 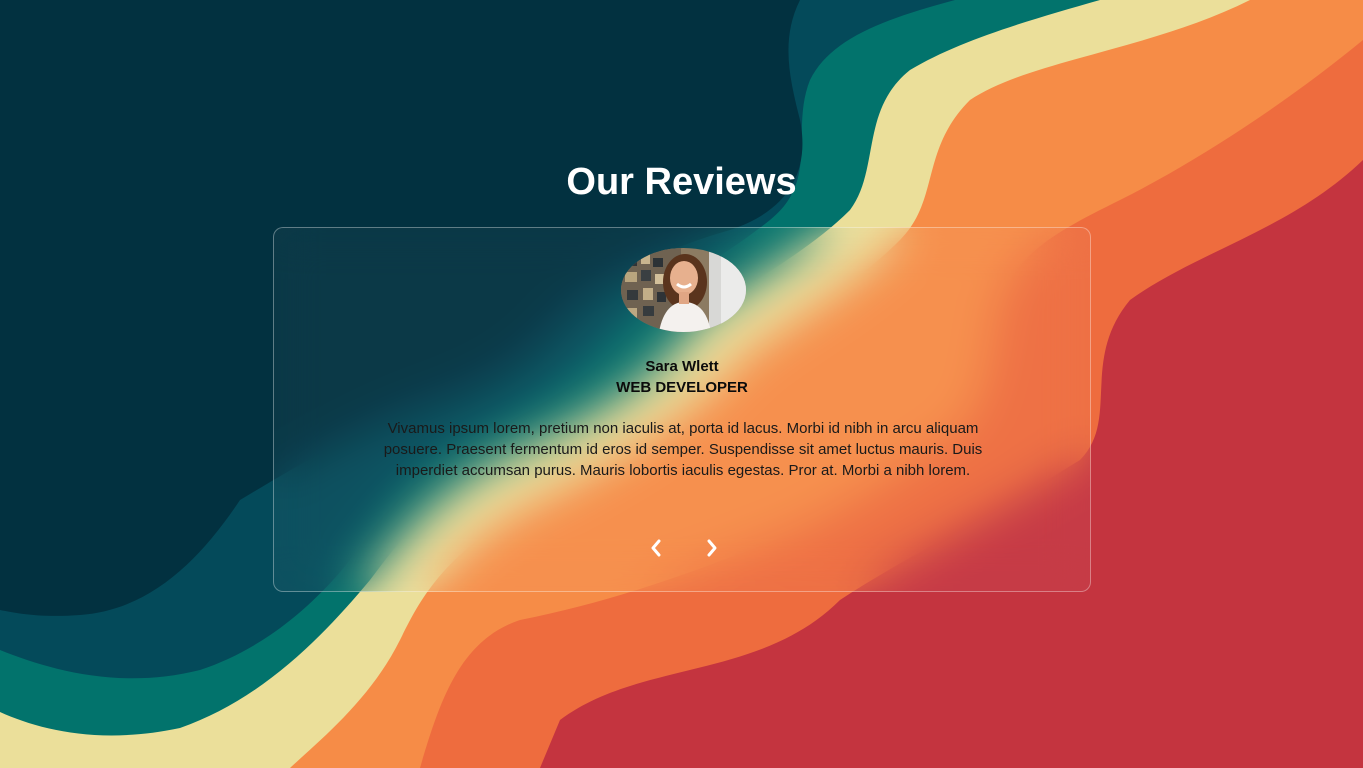 What do you see at coordinates (681, 182) in the screenshot?
I see `section-heading: Our Reviews` at bounding box center [681, 182].